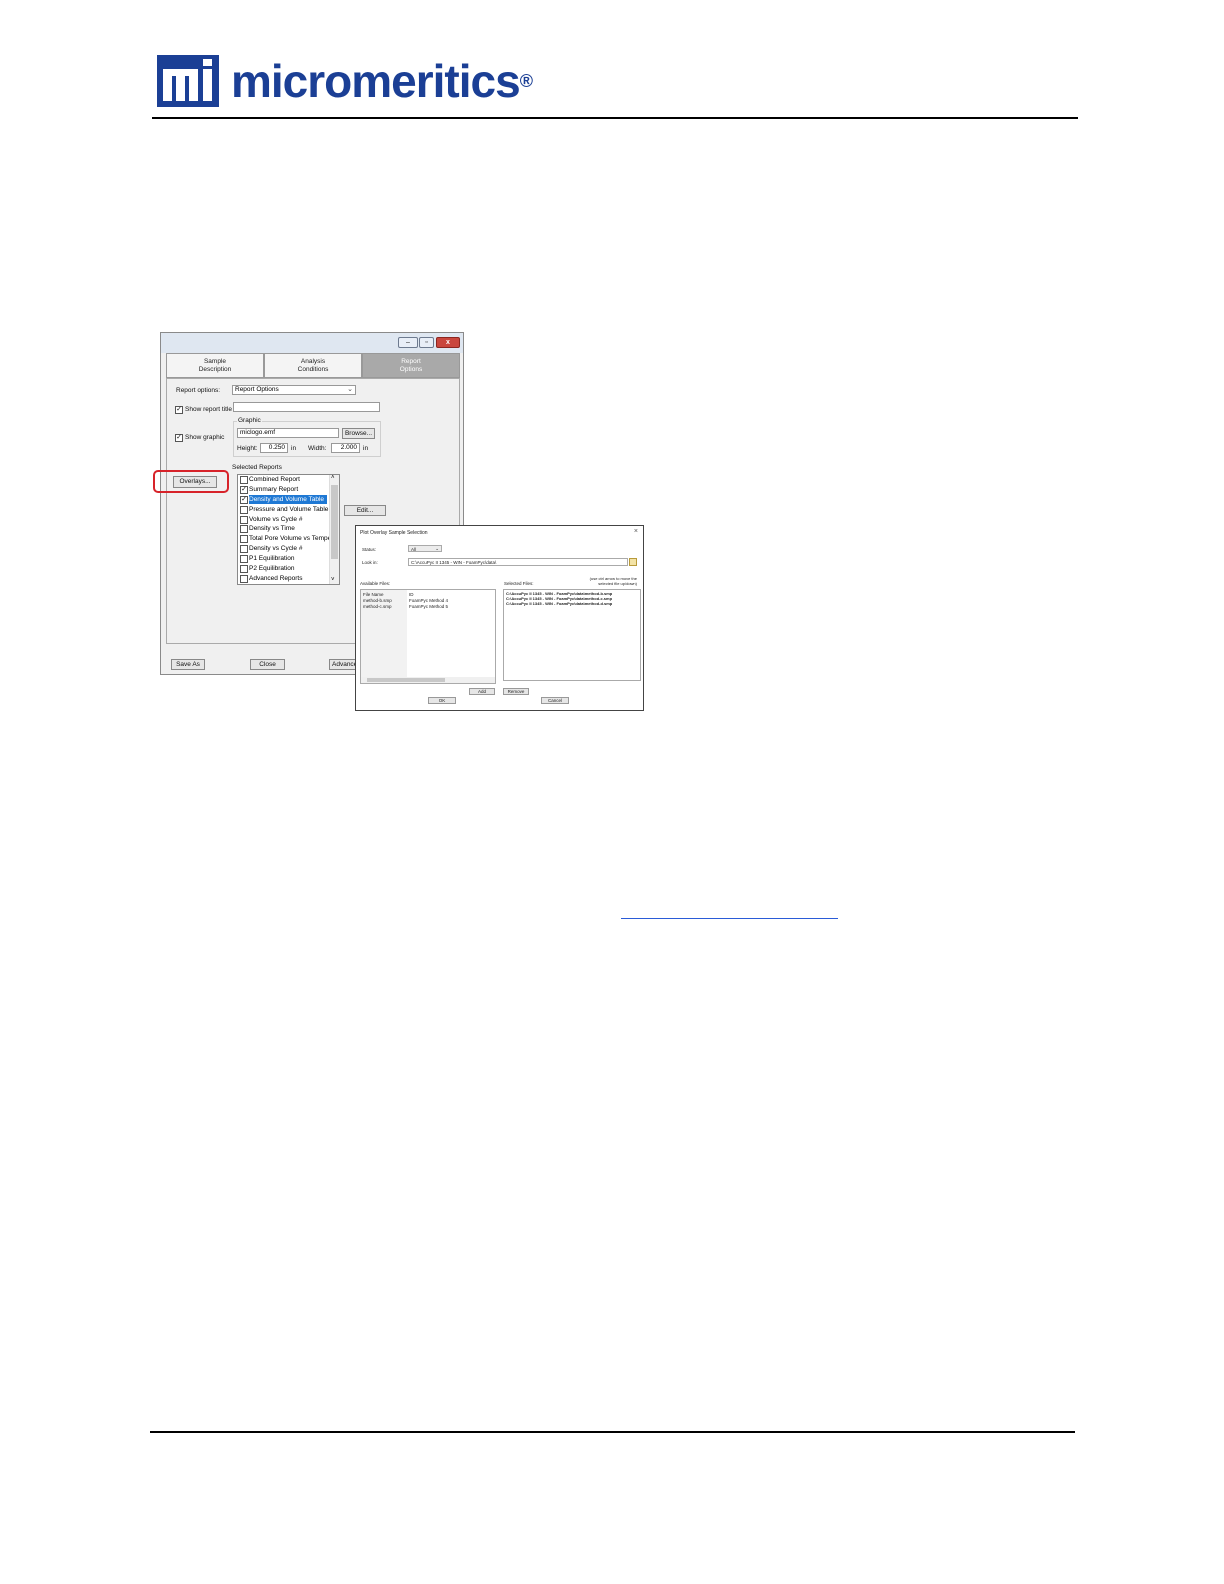 This screenshot has width=1224, height=1584. I want to click on selected-reports-label: Selected Reports, so click(257, 467).